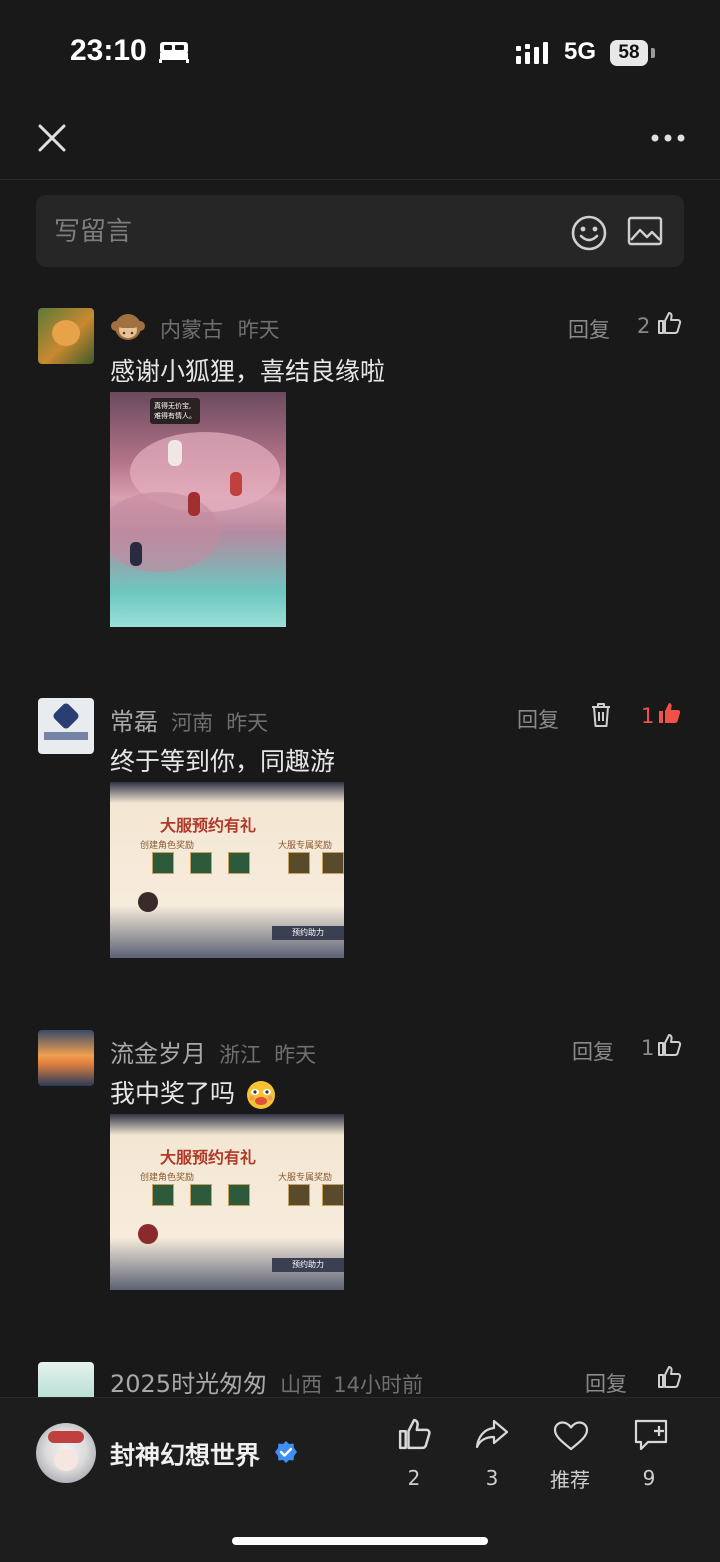 This screenshot has width=720, height=1562. I want to click on more-options-icon, so click(668, 138).